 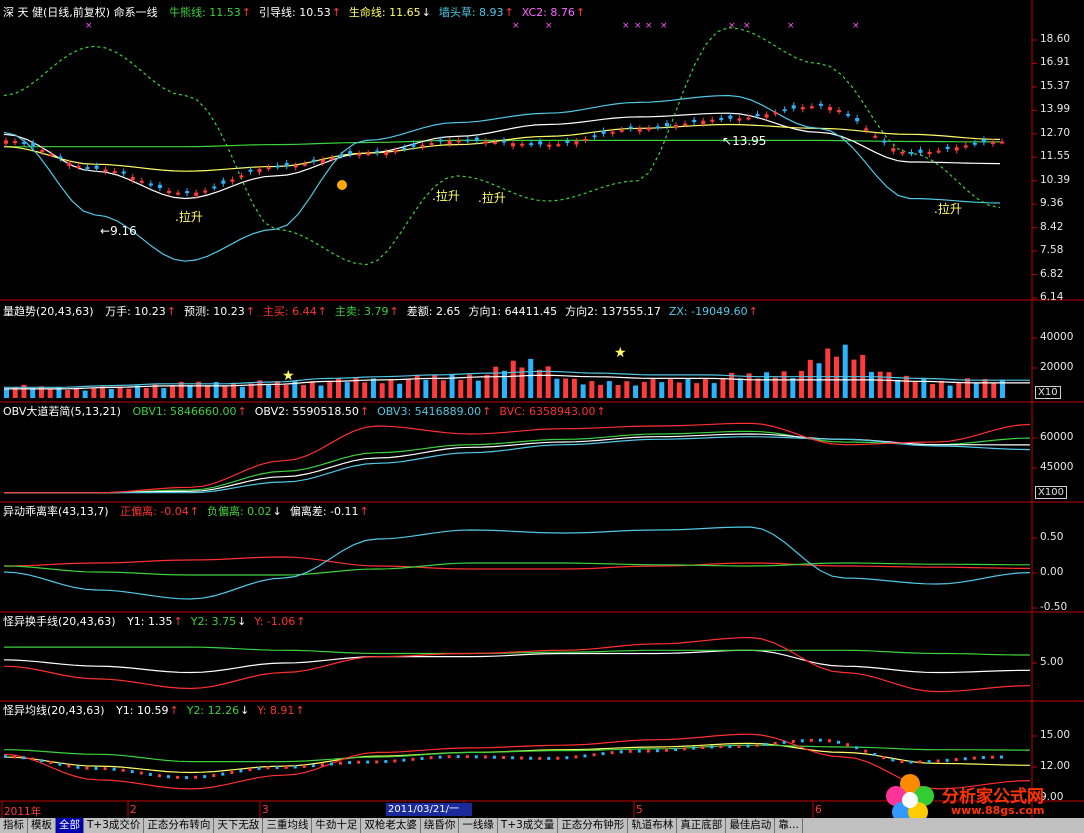 What do you see at coordinates (478, 825) in the screenshot?
I see `indicator-tab: 一线缘` at bounding box center [478, 825].